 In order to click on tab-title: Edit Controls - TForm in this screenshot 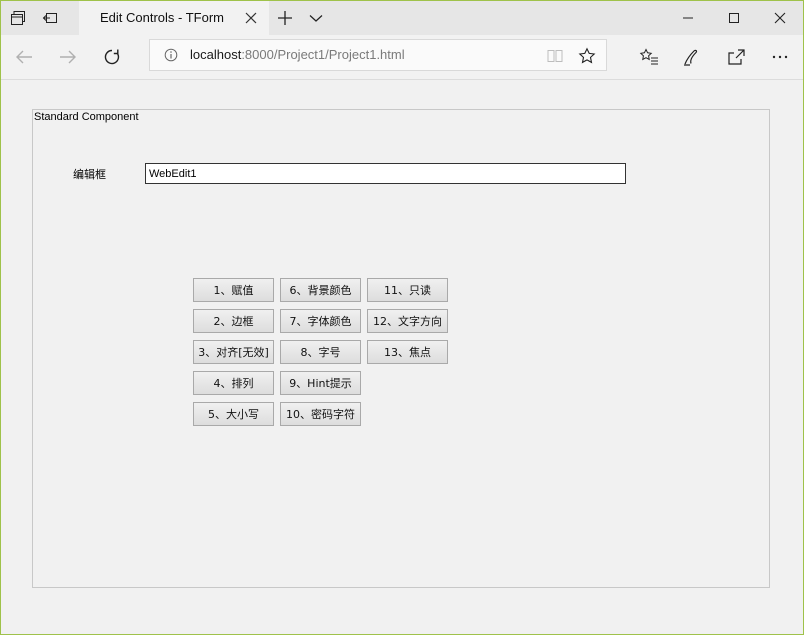, I will do `click(162, 17)`.